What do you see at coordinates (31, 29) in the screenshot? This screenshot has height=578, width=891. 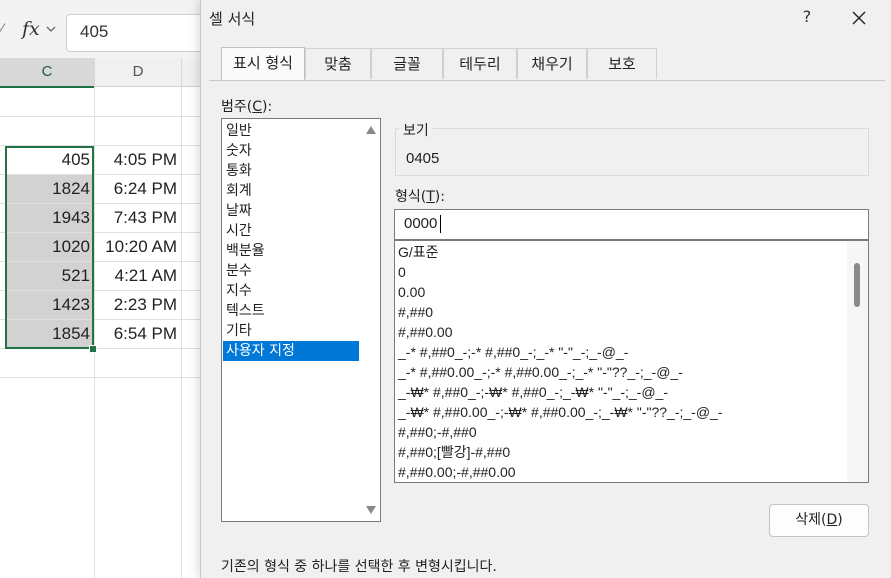 I see `insert-function-button: fx` at bounding box center [31, 29].